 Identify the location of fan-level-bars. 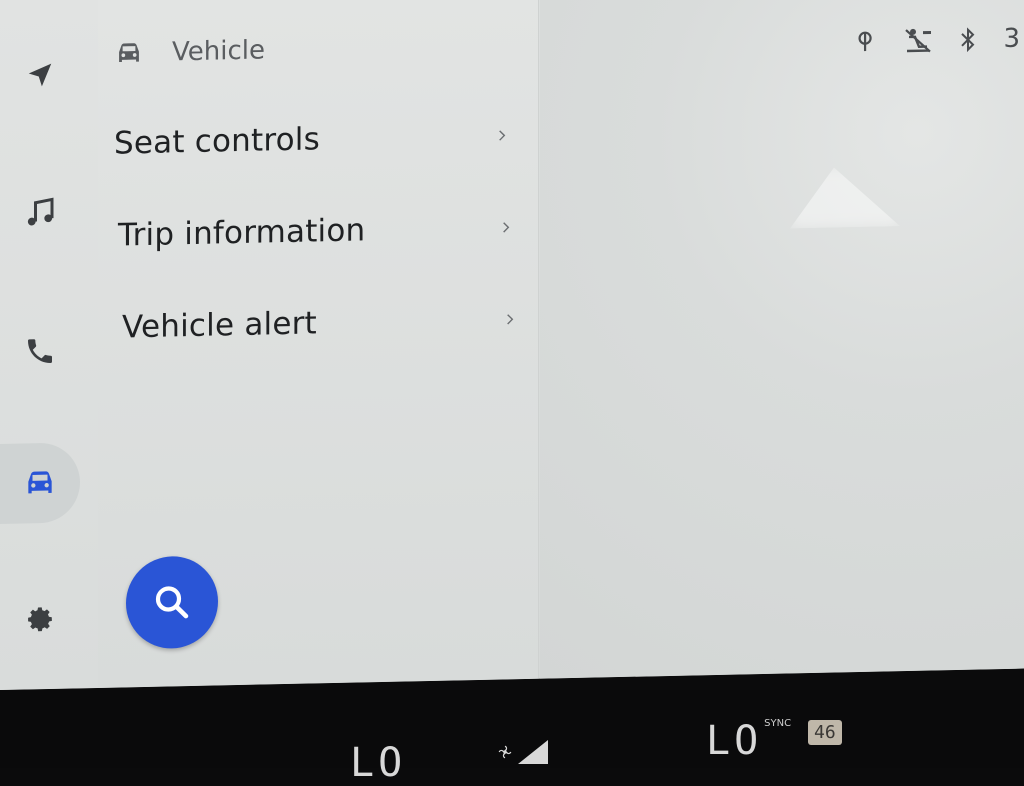
(533, 752).